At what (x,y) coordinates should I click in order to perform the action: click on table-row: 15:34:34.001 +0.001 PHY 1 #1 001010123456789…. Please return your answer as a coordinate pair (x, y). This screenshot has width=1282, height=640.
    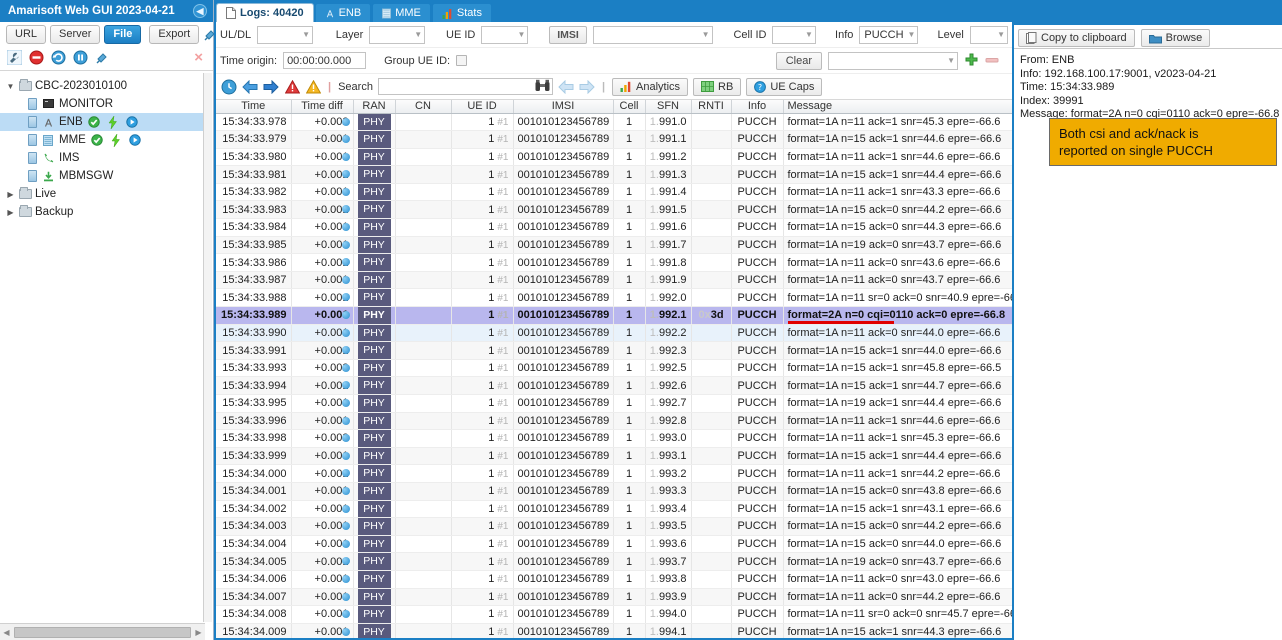
    Looking at the image, I should click on (614, 491).